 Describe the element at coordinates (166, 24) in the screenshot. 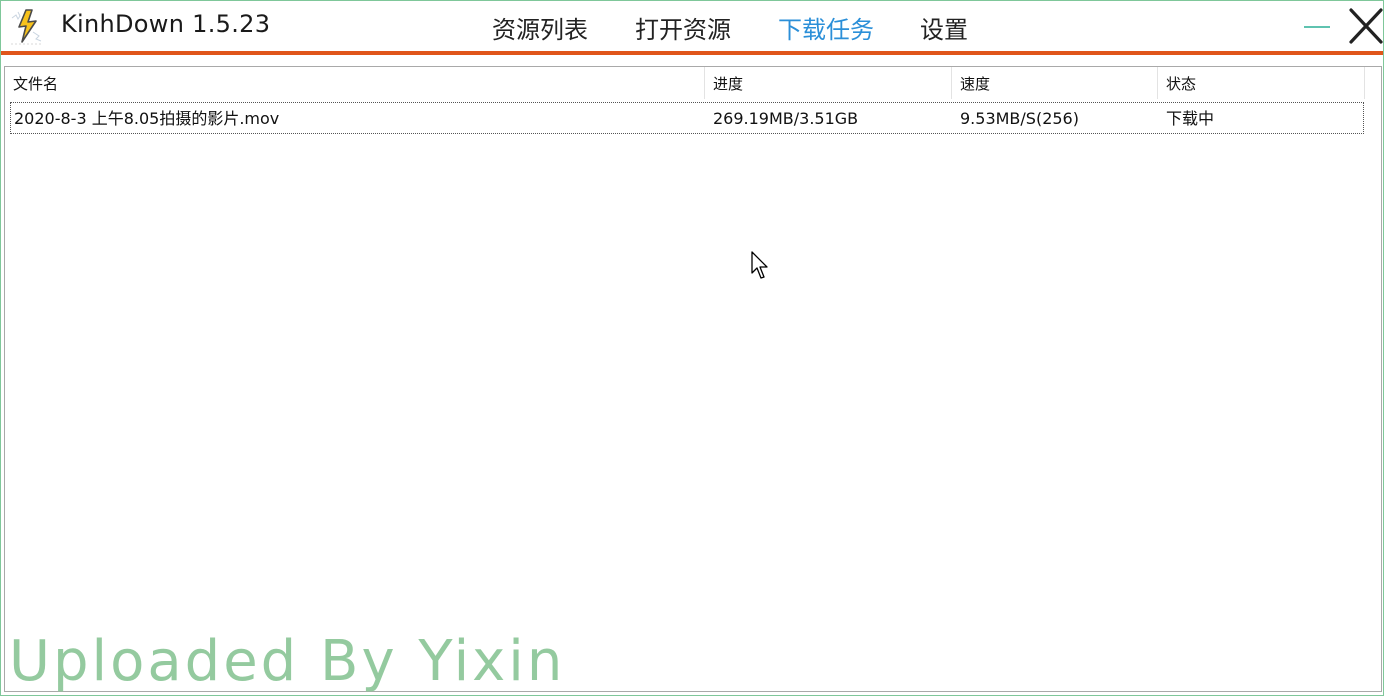

I see `app-title: KinhDown 1.5.23` at that location.